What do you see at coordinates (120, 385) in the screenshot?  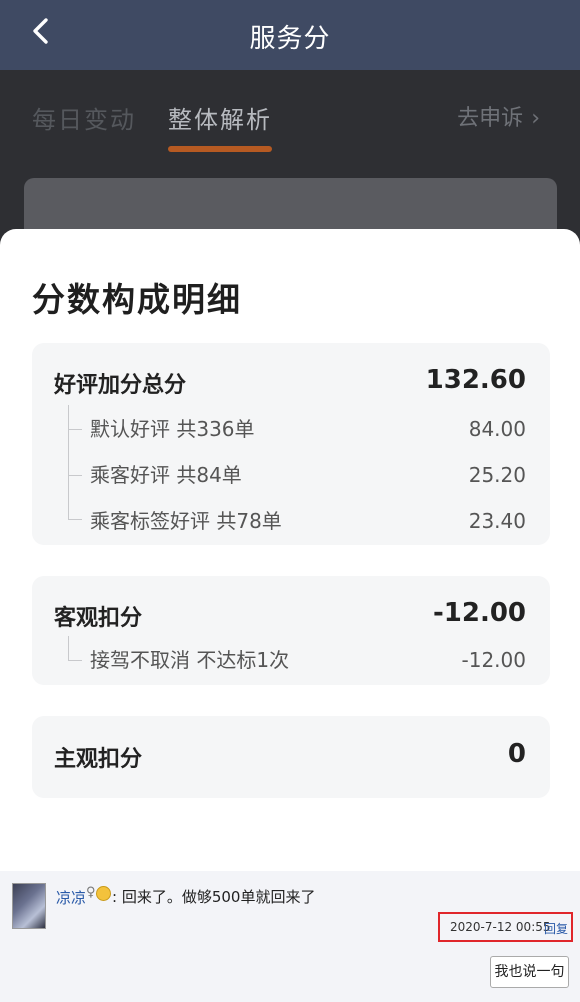 I see `positive-review-title: 好评加分总分` at bounding box center [120, 385].